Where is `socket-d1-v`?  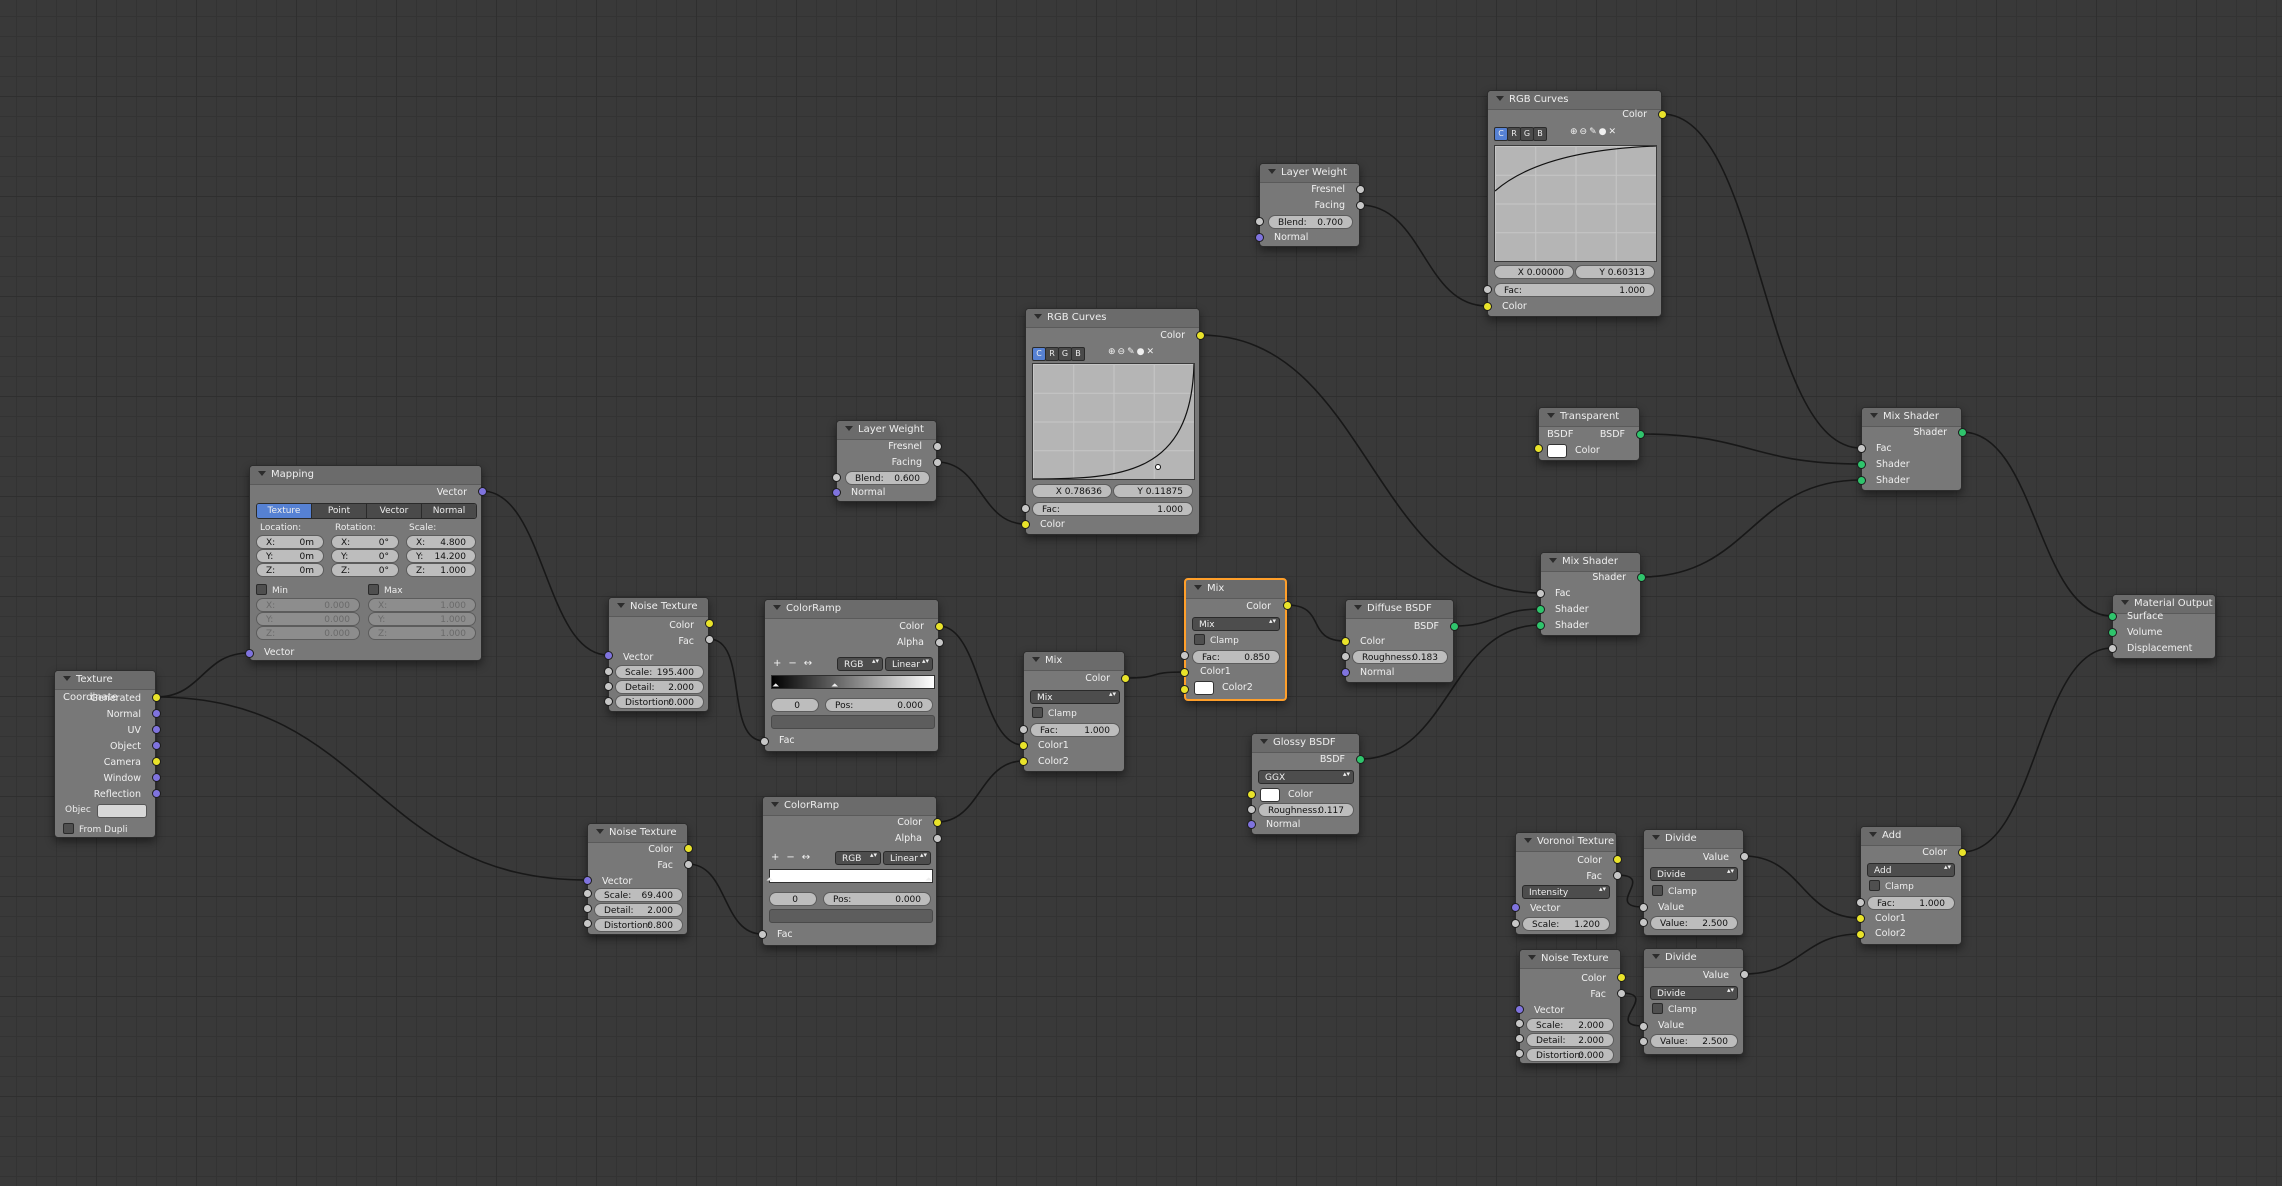 socket-d1-v is located at coordinates (1643, 922).